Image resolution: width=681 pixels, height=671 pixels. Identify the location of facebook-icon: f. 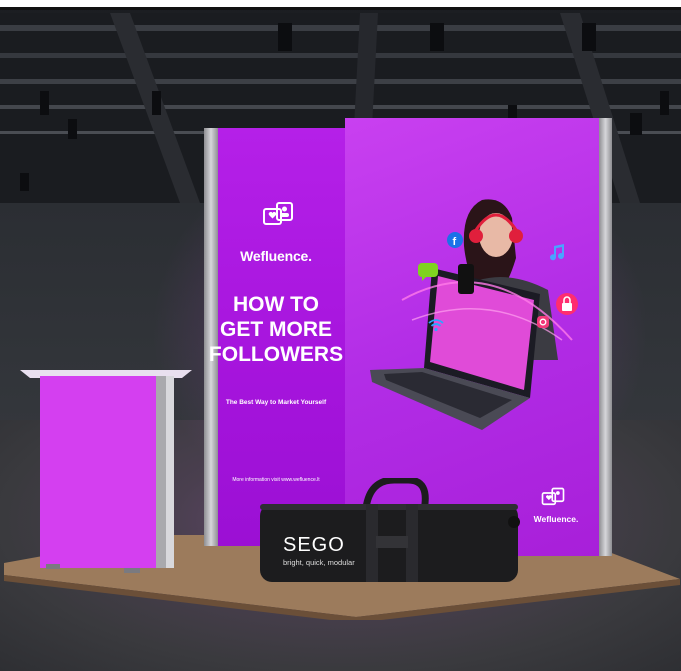
(455, 240).